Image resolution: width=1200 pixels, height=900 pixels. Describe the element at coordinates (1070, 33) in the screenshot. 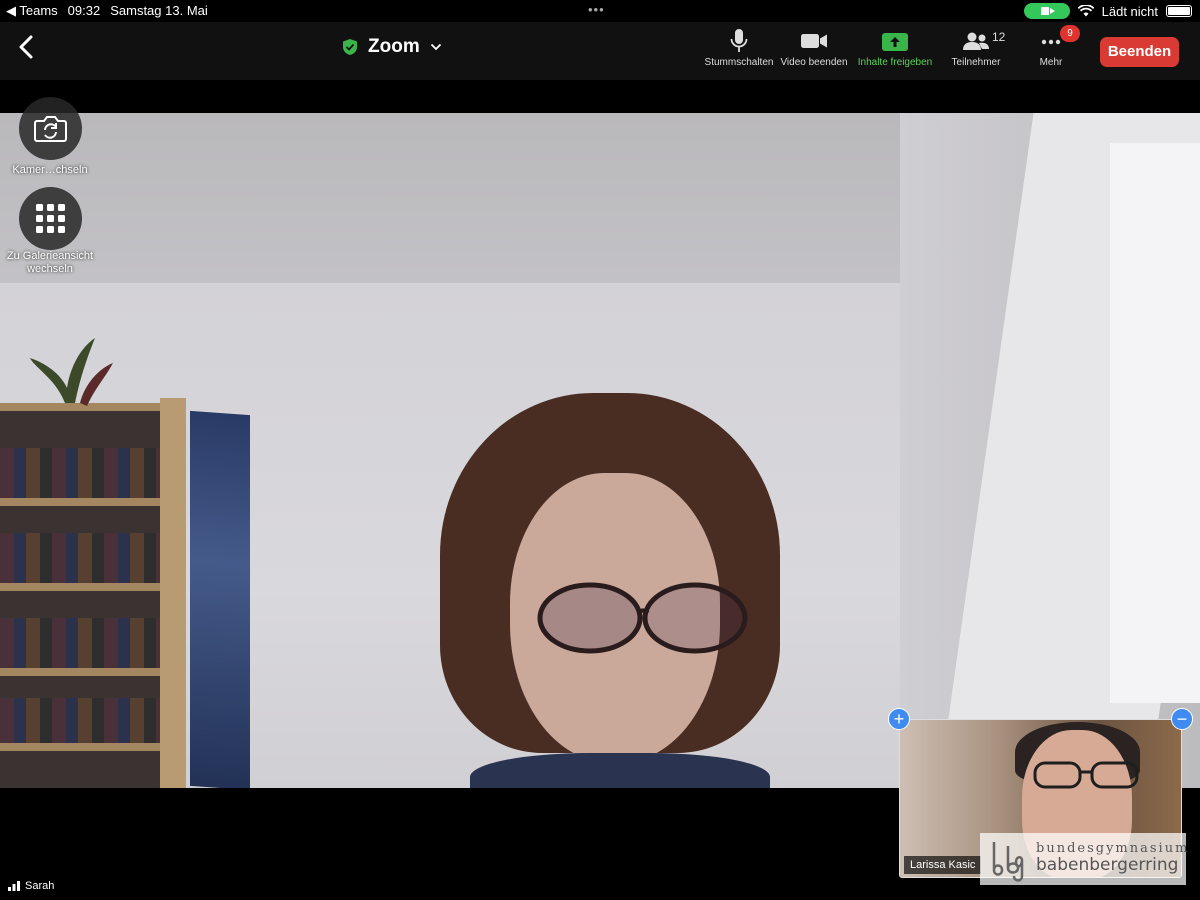

I see `notification-badge: 9` at that location.